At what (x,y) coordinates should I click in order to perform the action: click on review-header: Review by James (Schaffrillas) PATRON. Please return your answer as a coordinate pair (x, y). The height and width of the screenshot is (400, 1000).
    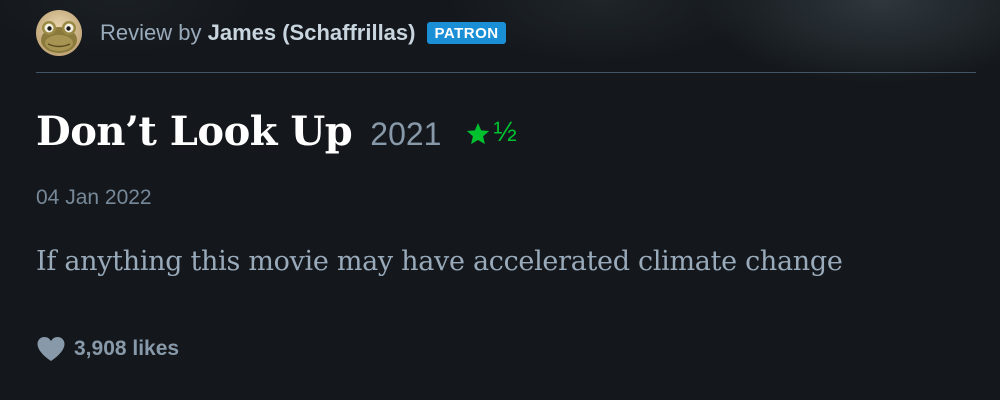
    Looking at the image, I should click on (271, 33).